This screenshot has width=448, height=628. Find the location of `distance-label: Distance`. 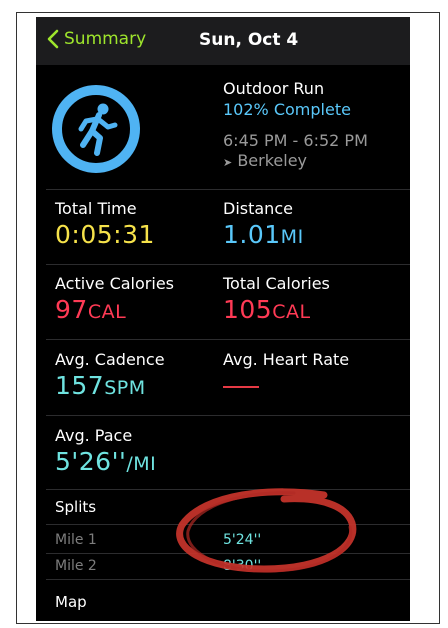

distance-label: Distance is located at coordinates (258, 208).